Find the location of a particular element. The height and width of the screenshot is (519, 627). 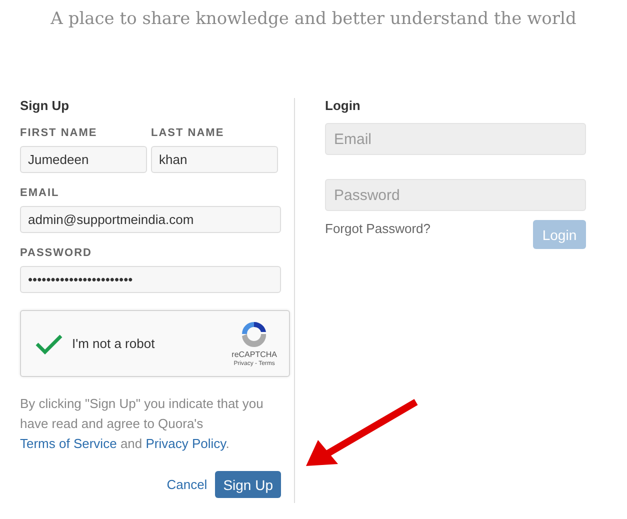

login-heading: Login is located at coordinates (343, 105).